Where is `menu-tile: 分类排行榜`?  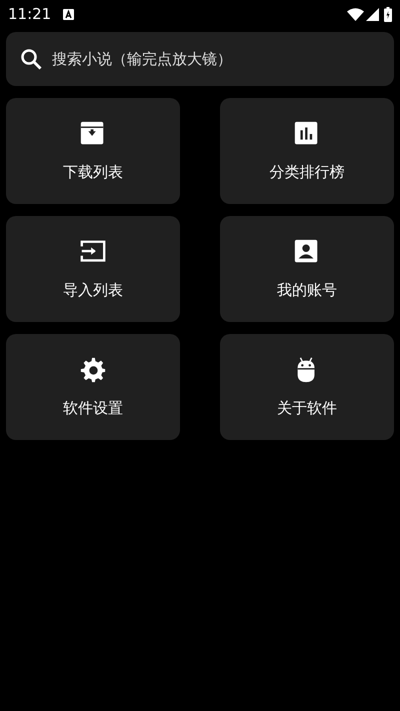
menu-tile: 分类排行榜 is located at coordinates (307, 151).